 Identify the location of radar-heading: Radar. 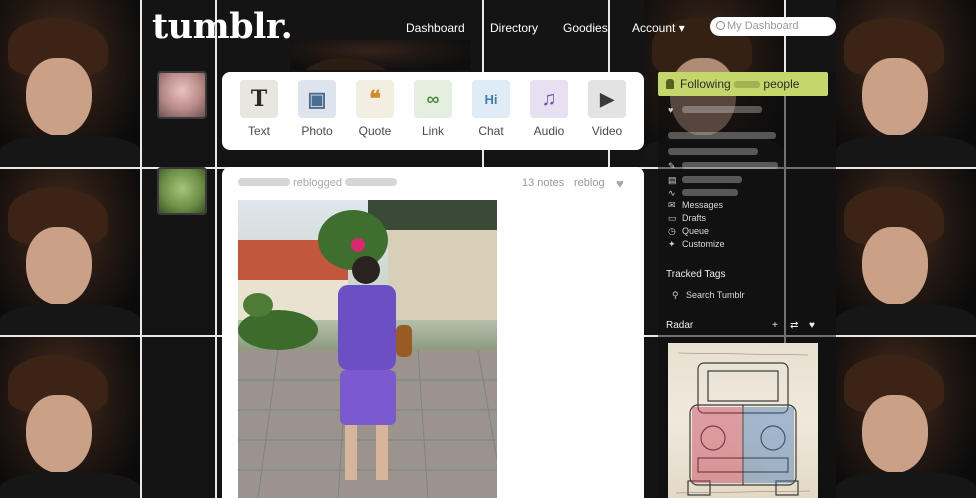
(680, 325).